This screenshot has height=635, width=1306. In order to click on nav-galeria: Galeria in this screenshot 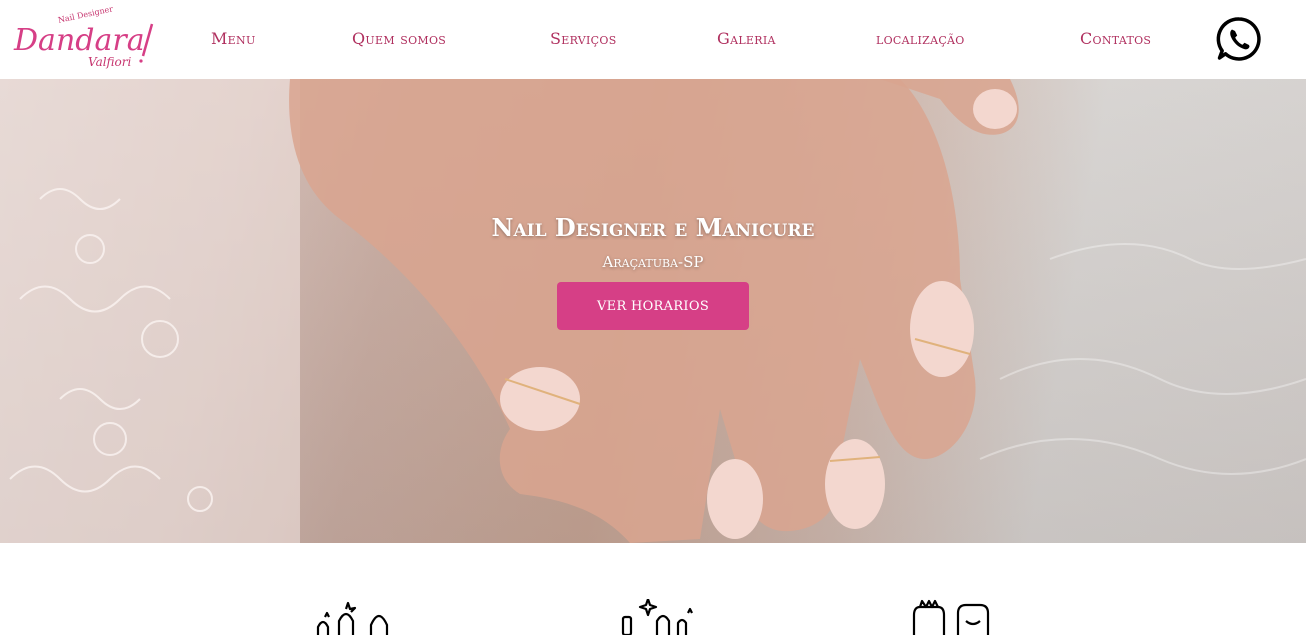, I will do `click(746, 40)`.